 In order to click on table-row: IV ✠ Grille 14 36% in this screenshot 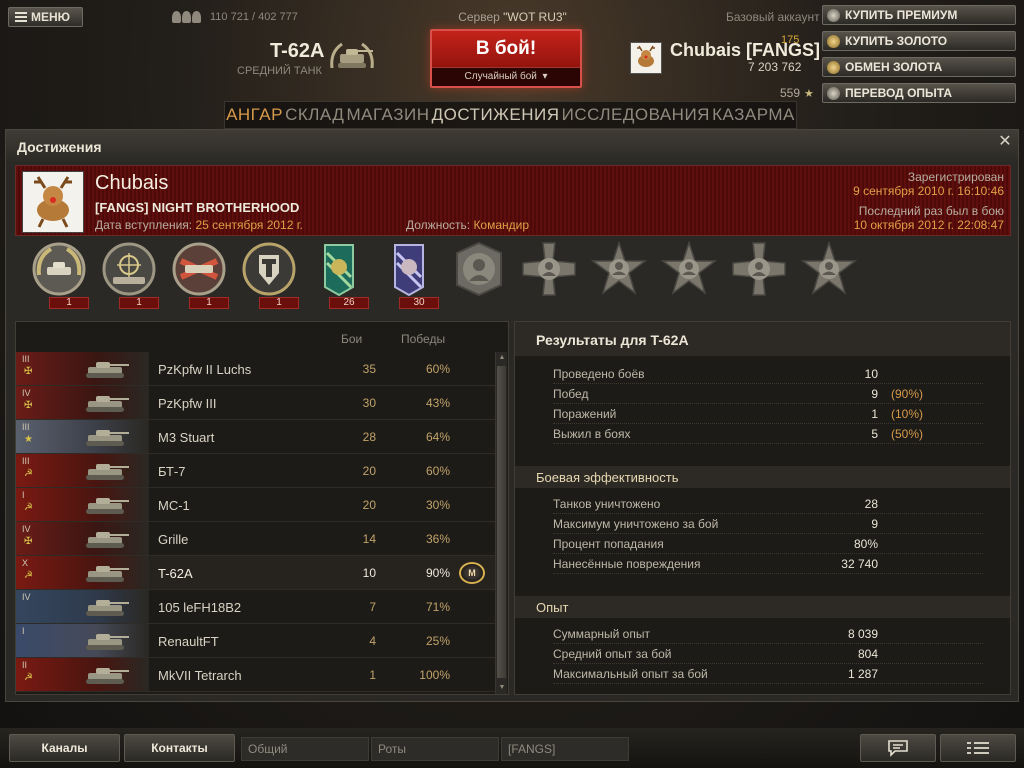, I will do `click(256, 539)`.